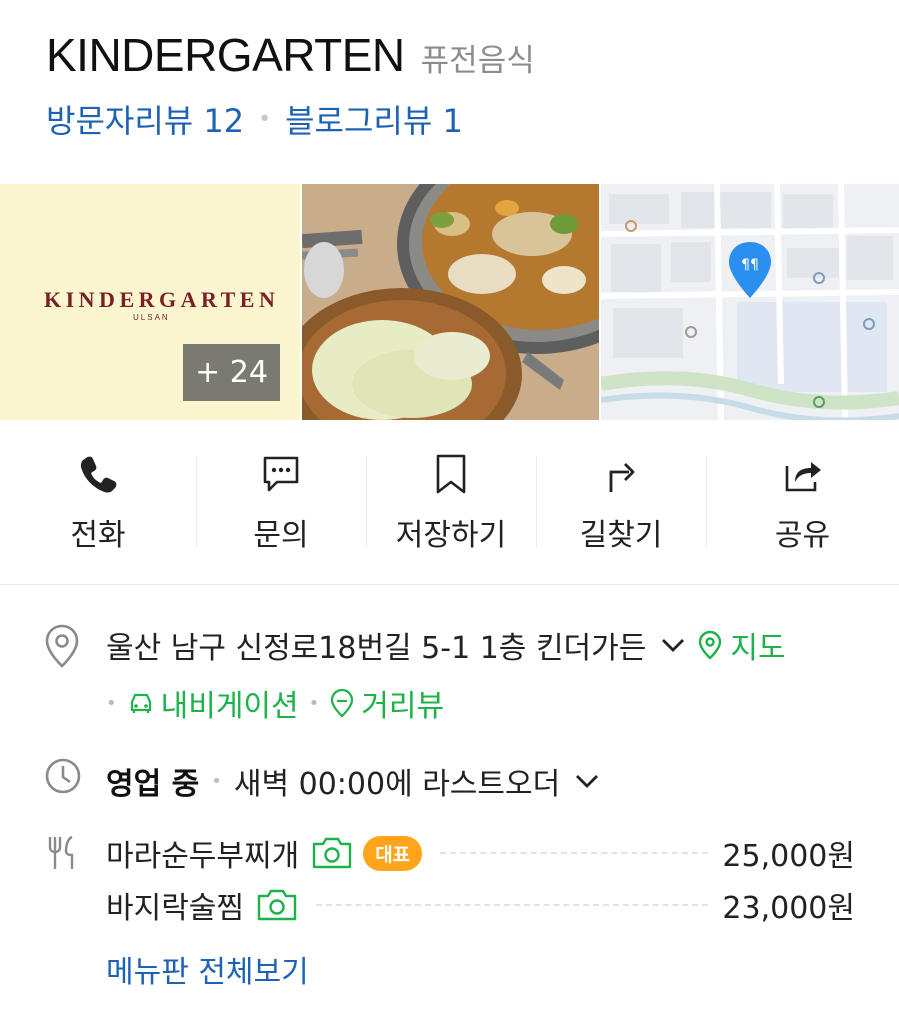 The height and width of the screenshot is (1020, 899). What do you see at coordinates (622, 477) in the screenshot?
I see `directions-icon` at bounding box center [622, 477].